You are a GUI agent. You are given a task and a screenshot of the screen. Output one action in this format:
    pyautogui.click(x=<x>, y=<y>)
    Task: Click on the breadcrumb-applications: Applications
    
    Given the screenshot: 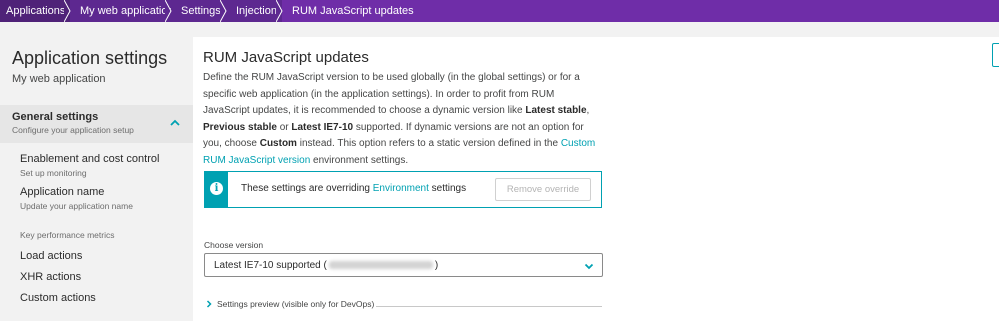 What is the action you would take?
    pyautogui.click(x=35, y=11)
    